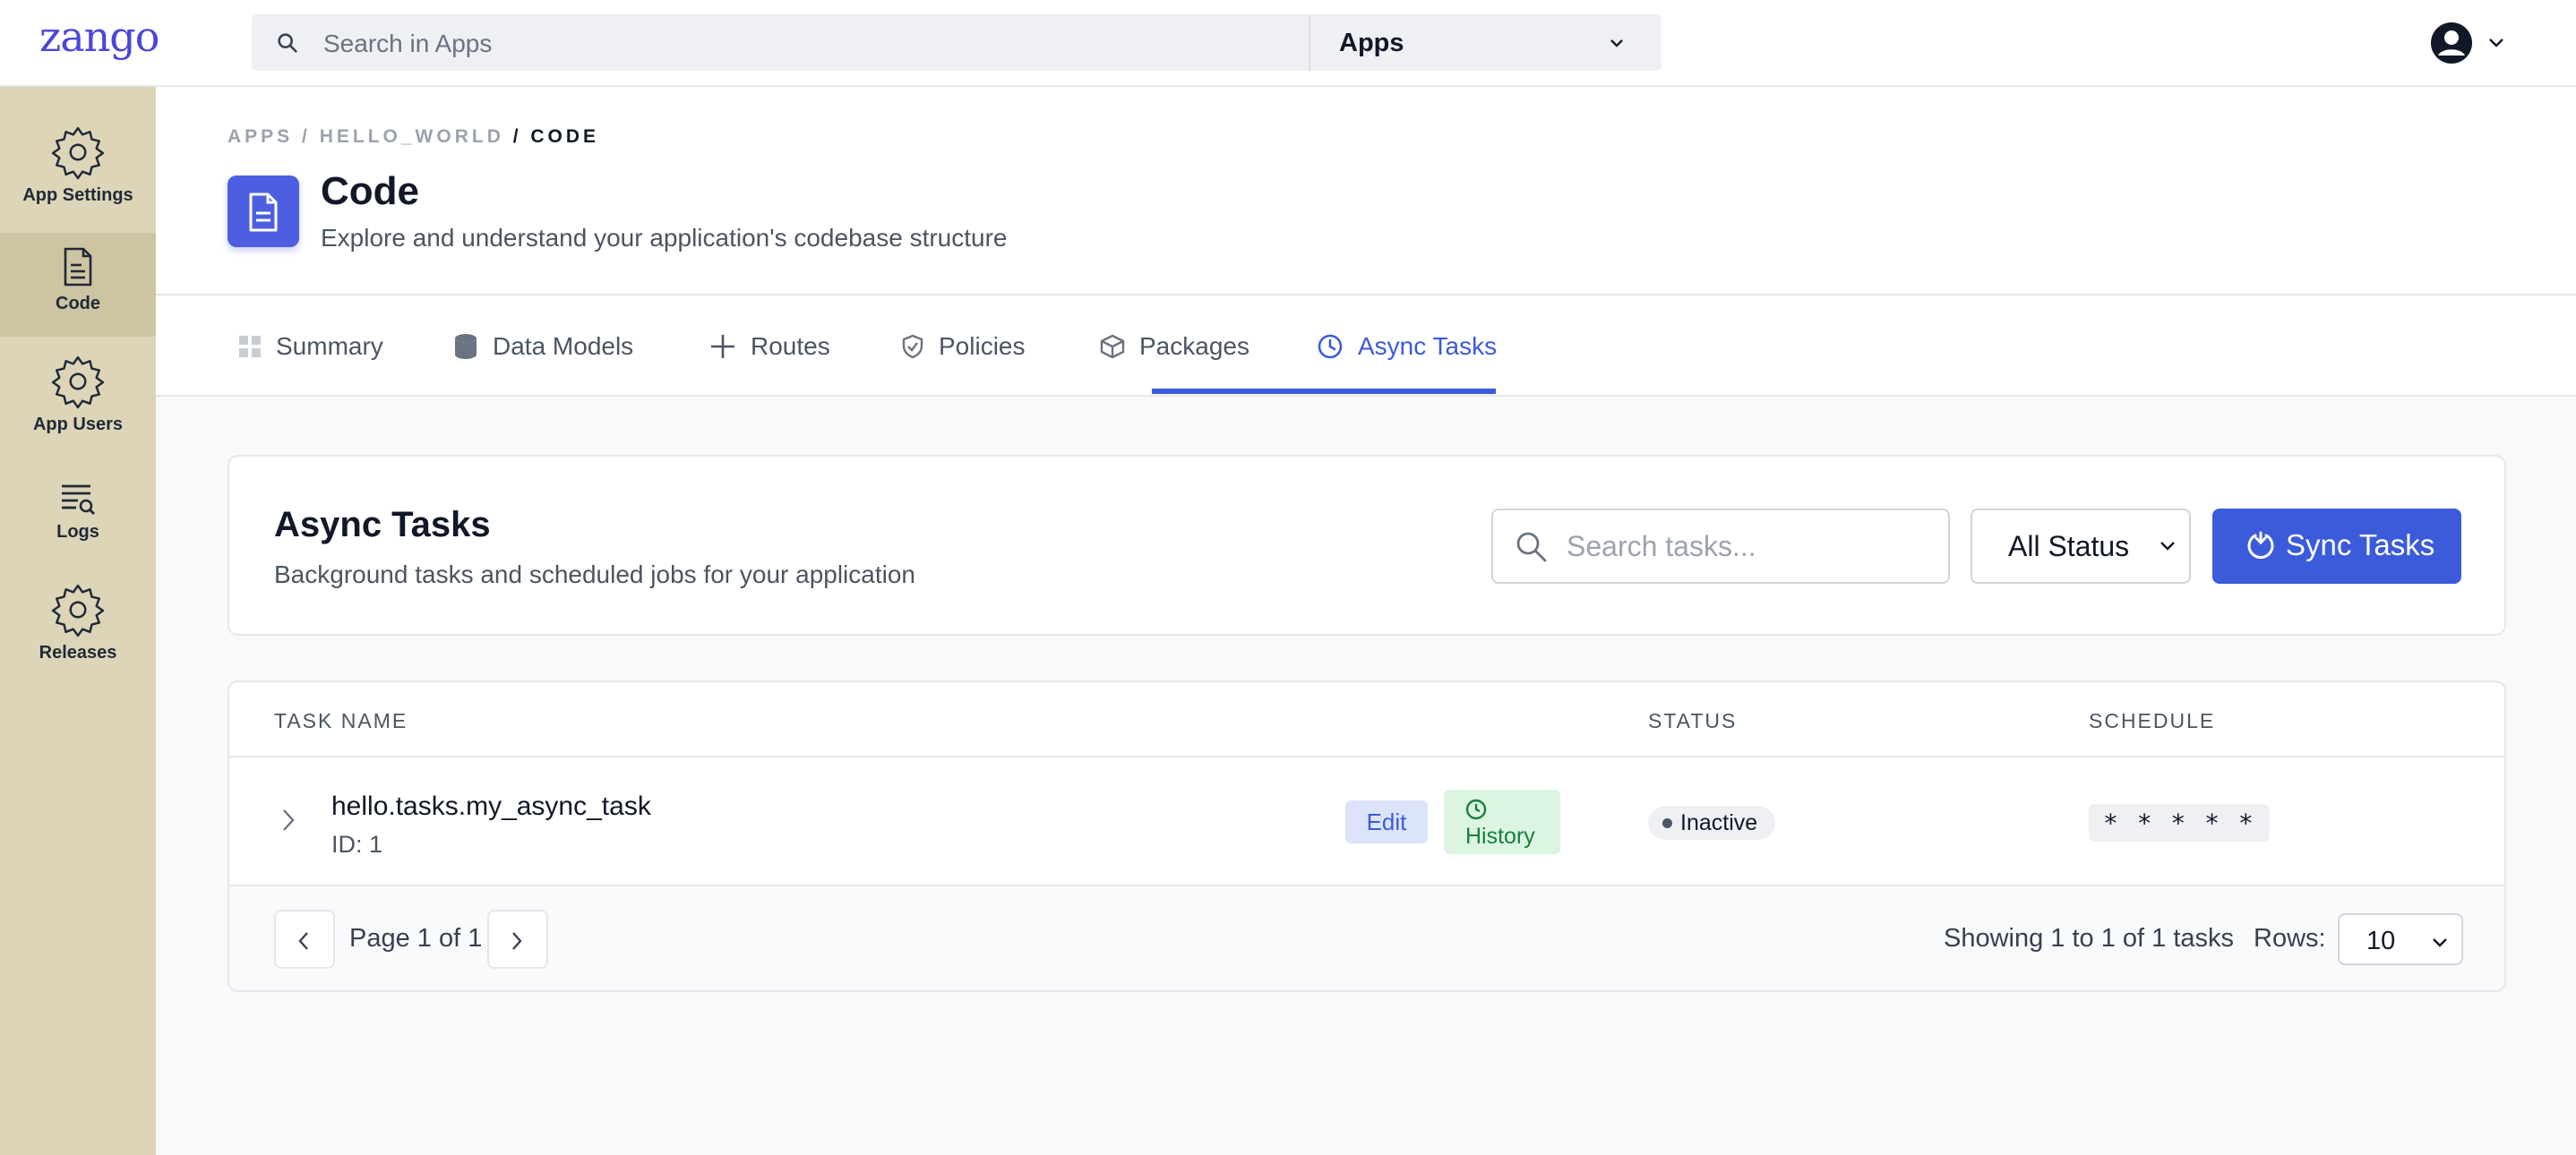  Describe the element at coordinates (491, 806) in the screenshot. I see `task-name: hello.tasks.my_async_task` at that location.